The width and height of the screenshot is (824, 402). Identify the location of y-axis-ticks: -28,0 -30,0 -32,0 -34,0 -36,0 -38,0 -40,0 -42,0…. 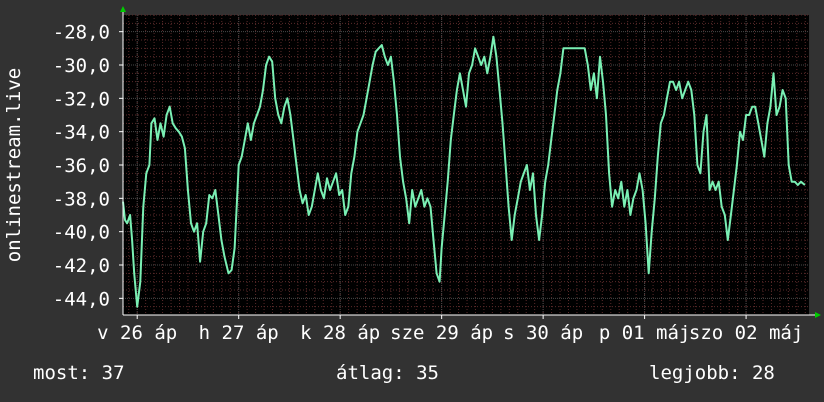
(88, 166).